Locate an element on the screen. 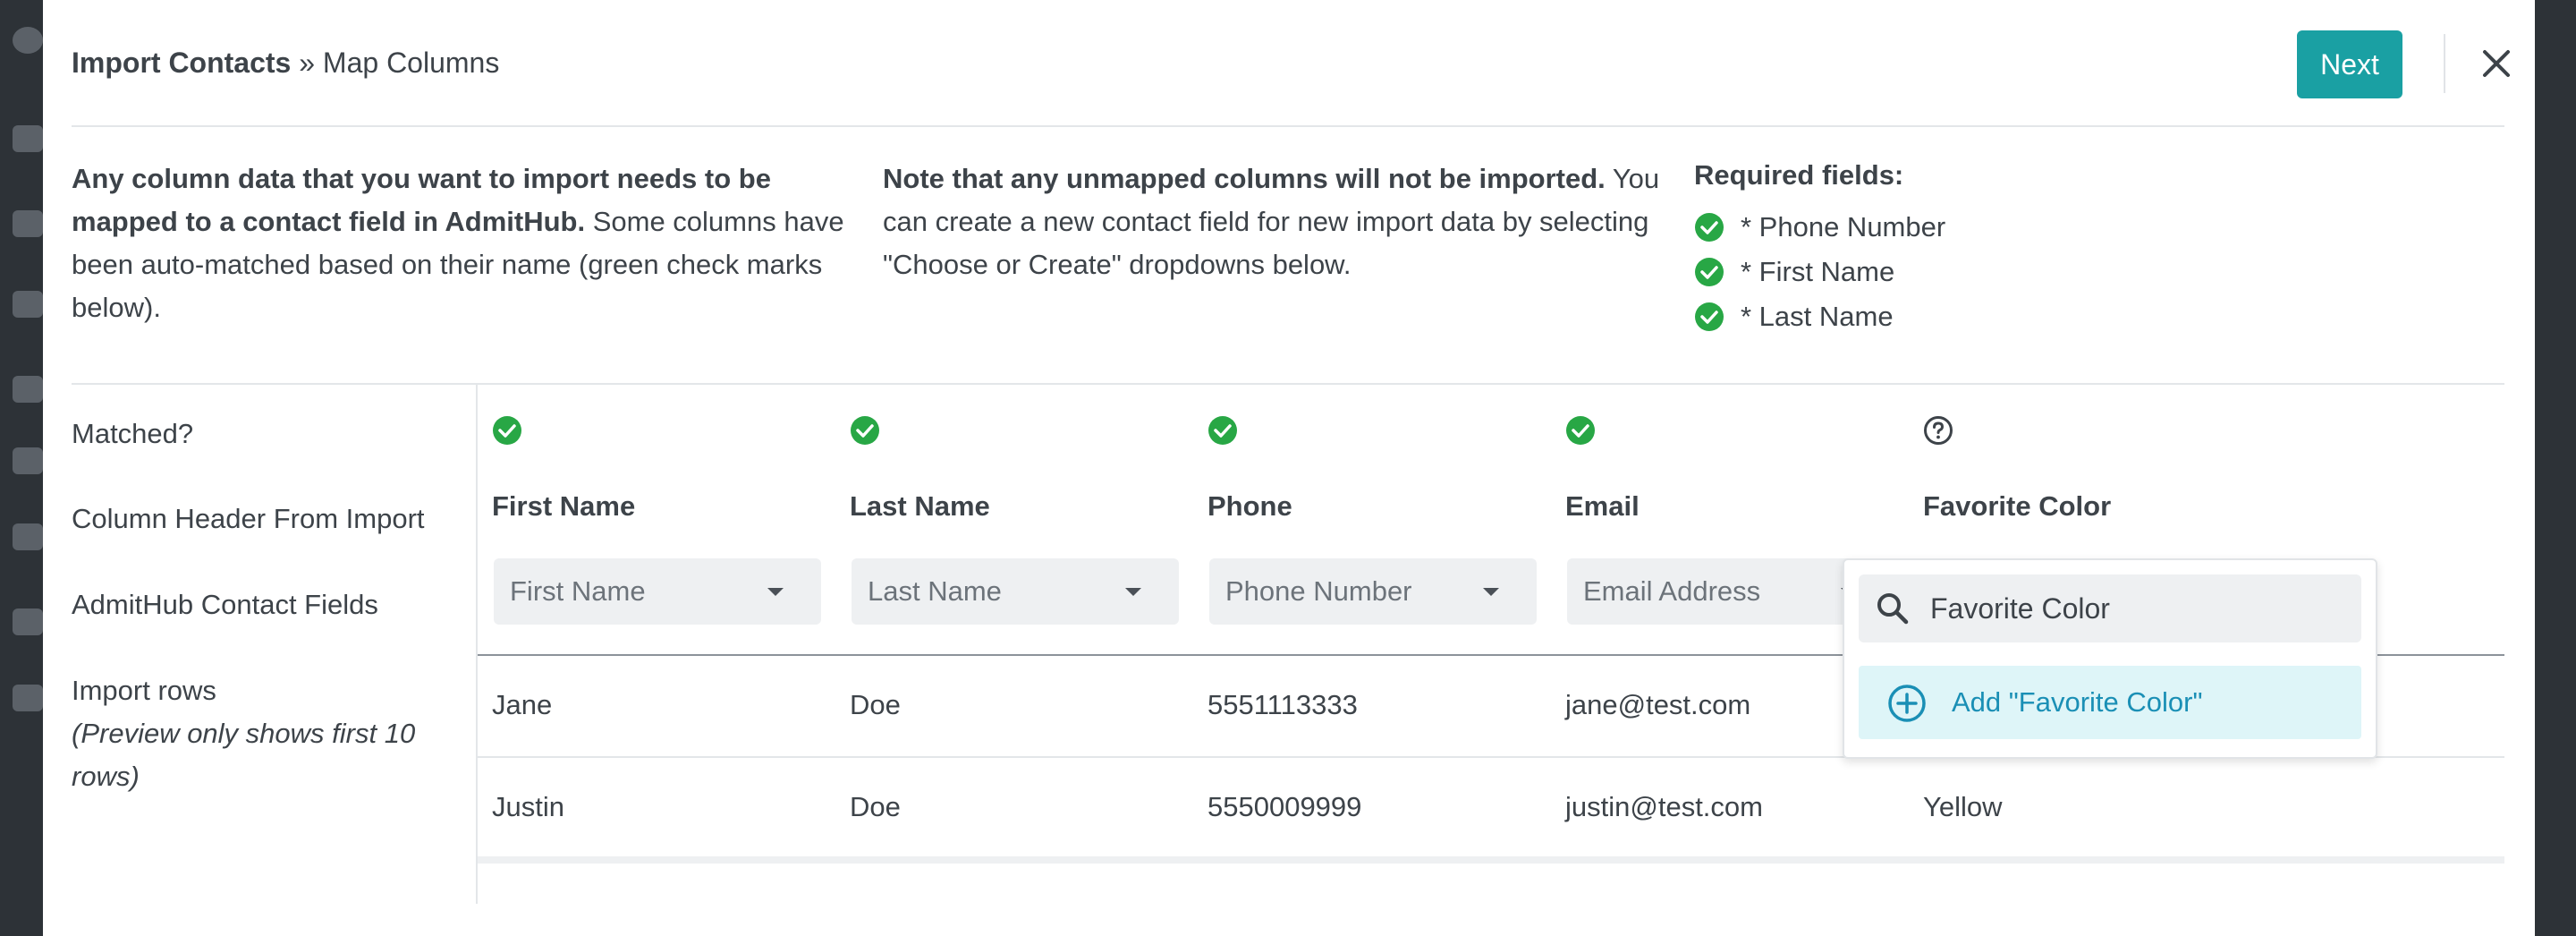 This screenshot has height=936, width=2576. contact-field-select: First Name is located at coordinates (657, 591).